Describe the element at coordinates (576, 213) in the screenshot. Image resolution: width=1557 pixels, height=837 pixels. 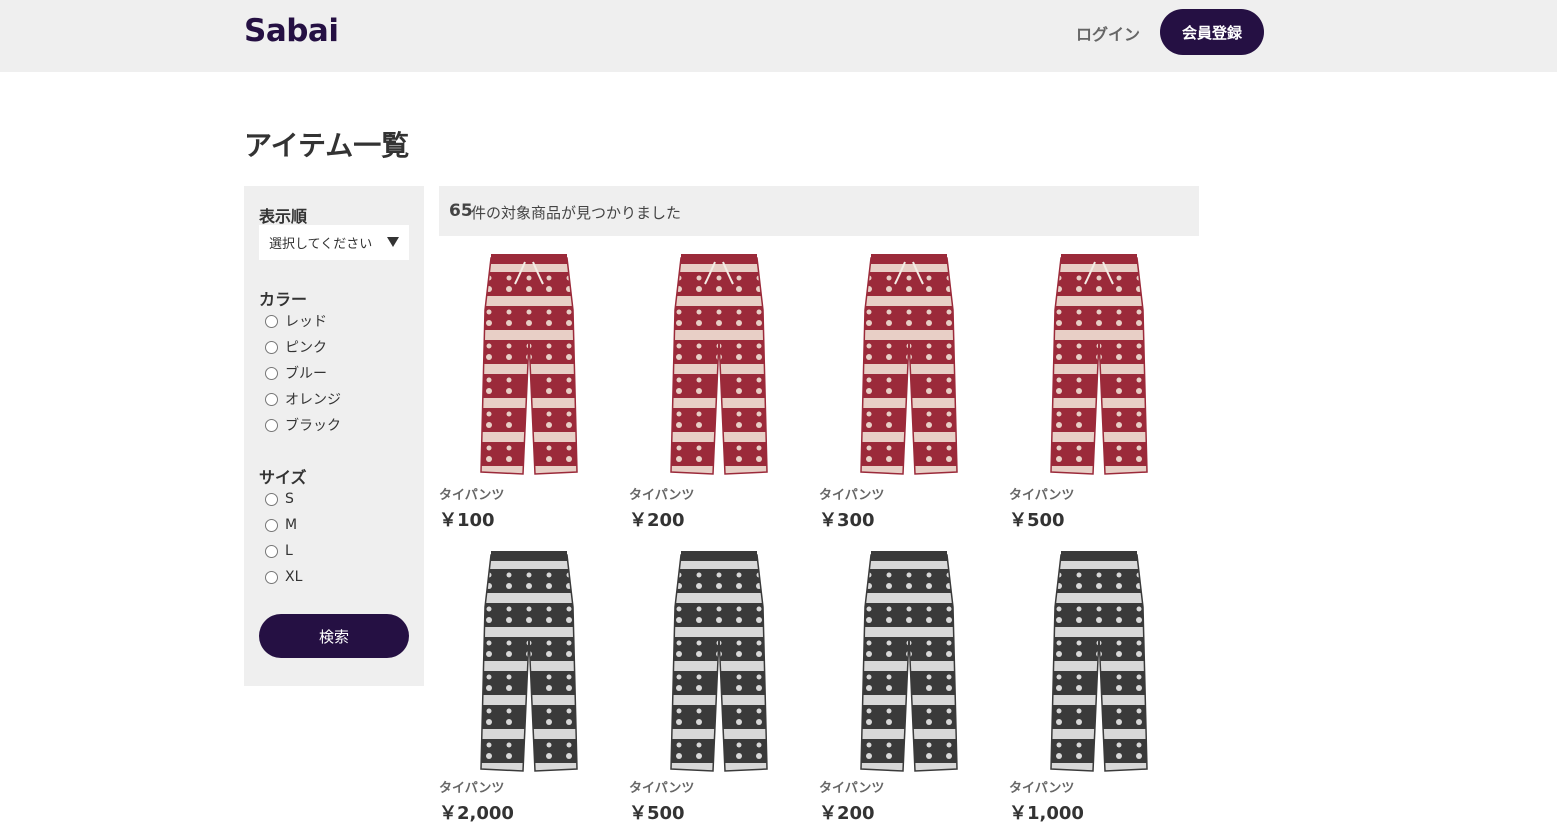
I see `result-text: 件の対象商品が見つかりました` at that location.